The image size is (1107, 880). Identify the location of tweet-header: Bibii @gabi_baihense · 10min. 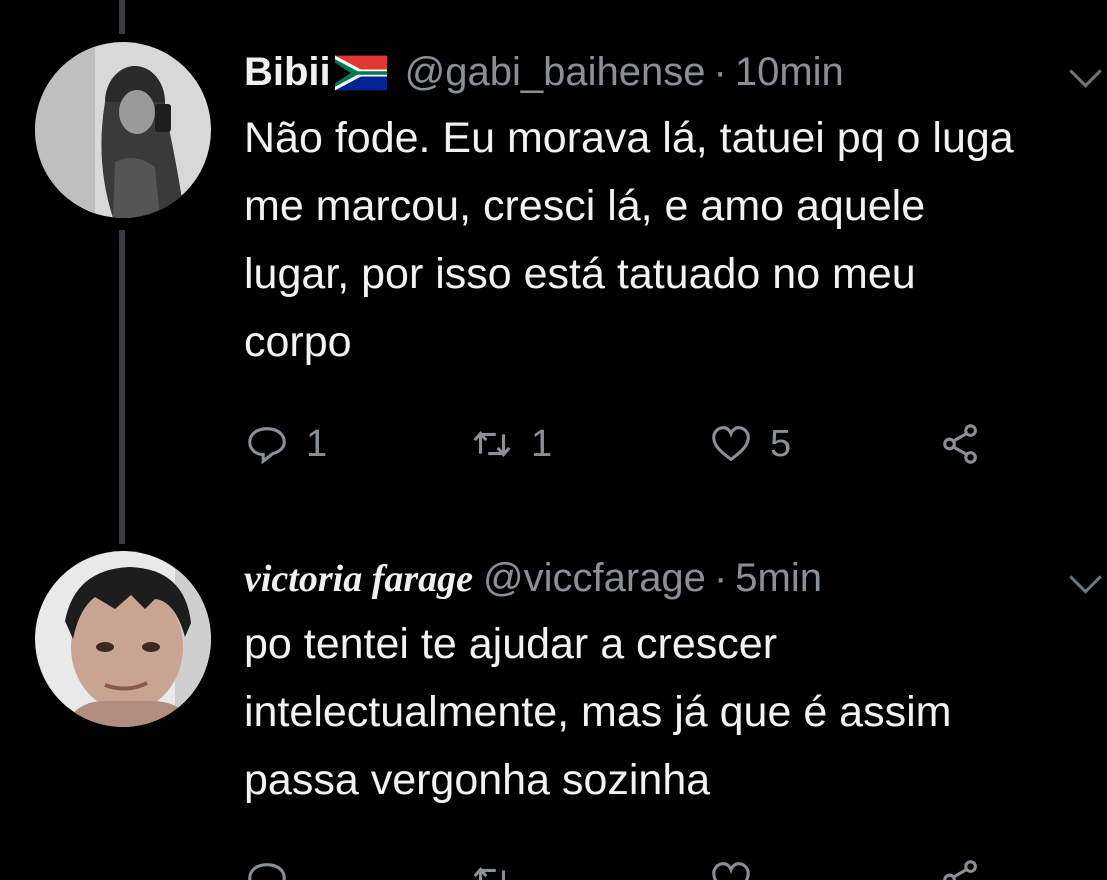
(544, 72).